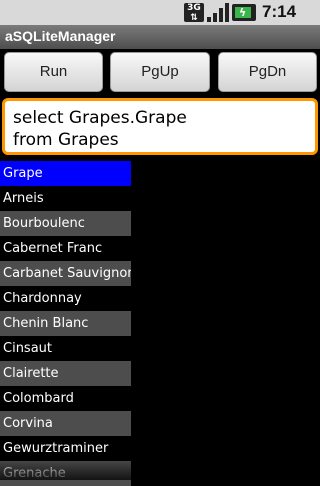 The height and width of the screenshot is (486, 320). What do you see at coordinates (160, 72) in the screenshot?
I see `page-up-button: PgUp` at bounding box center [160, 72].